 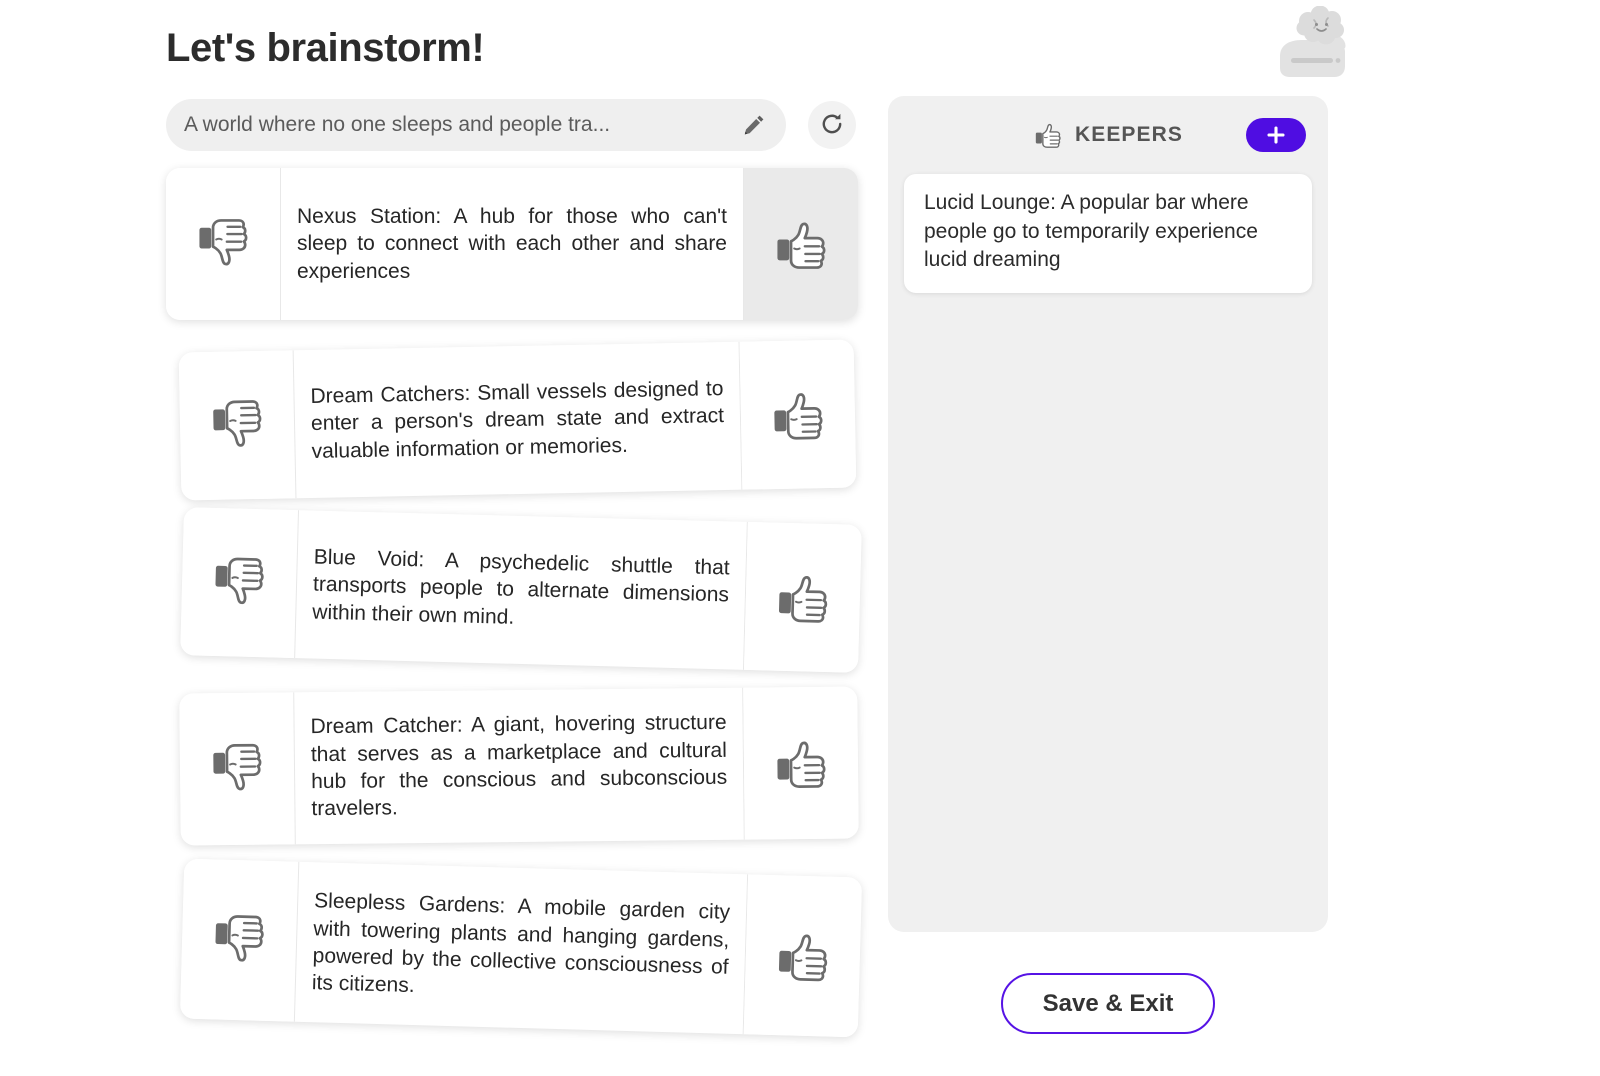 I want to click on pencil-icon, so click(x=754, y=125).